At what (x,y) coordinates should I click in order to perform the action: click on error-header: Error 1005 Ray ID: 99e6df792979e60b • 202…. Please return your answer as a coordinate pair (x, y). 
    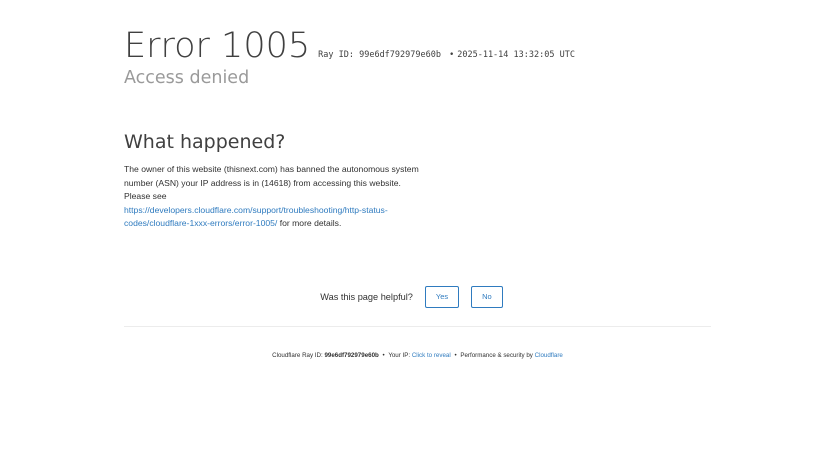
    Looking at the image, I should click on (424, 58).